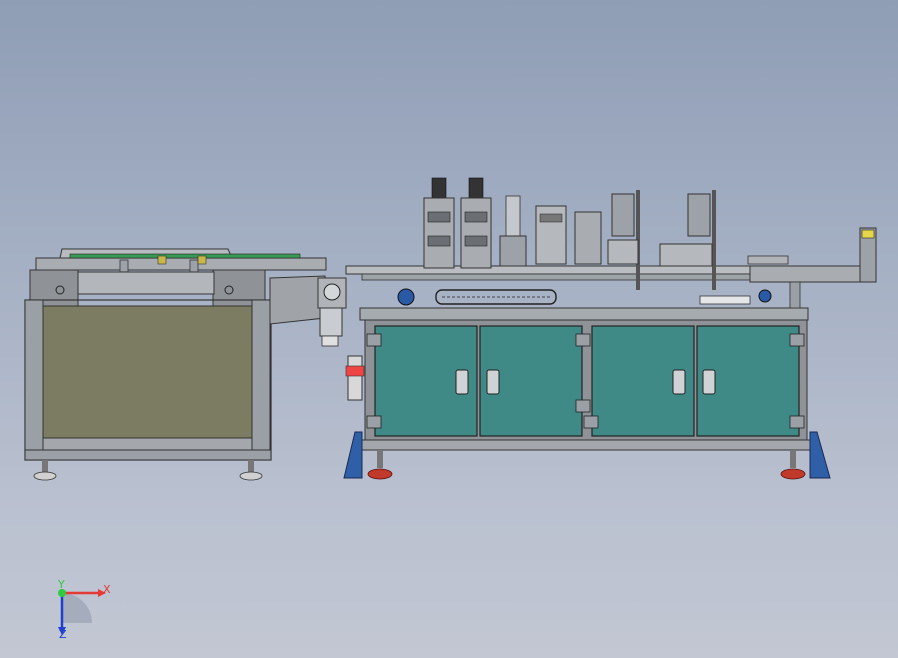 This screenshot has width=898, height=658. Describe the element at coordinates (175, 364) in the screenshot. I see `left-feeder-unit` at that location.